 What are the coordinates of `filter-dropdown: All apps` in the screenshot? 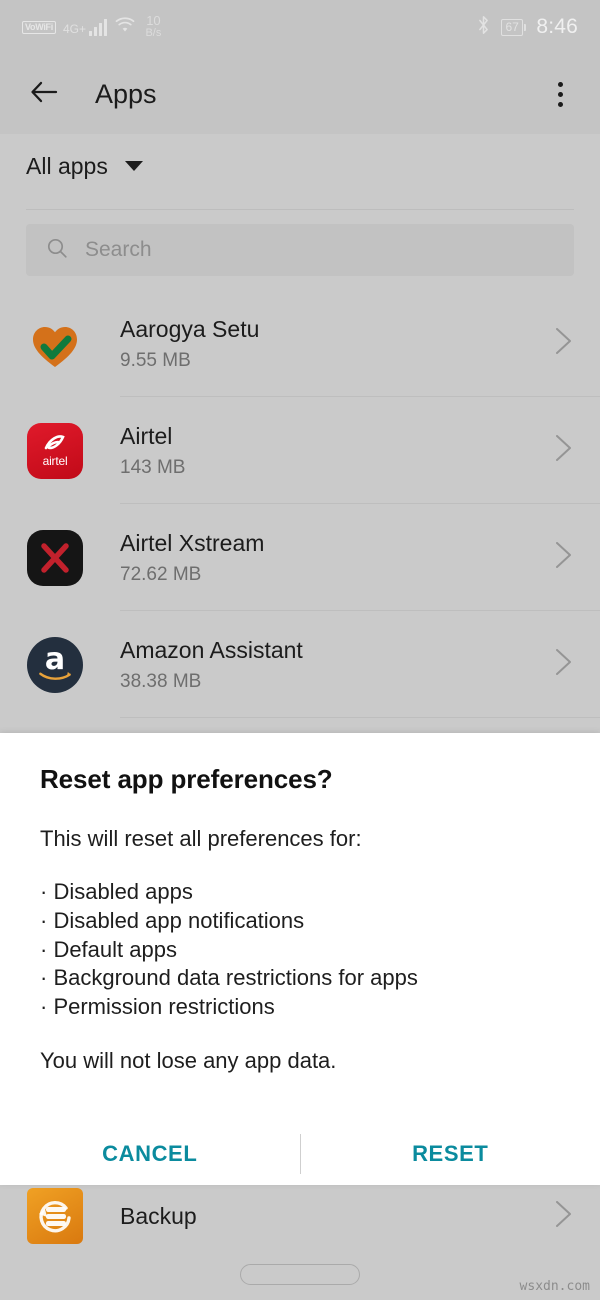 It's located at (300, 166).